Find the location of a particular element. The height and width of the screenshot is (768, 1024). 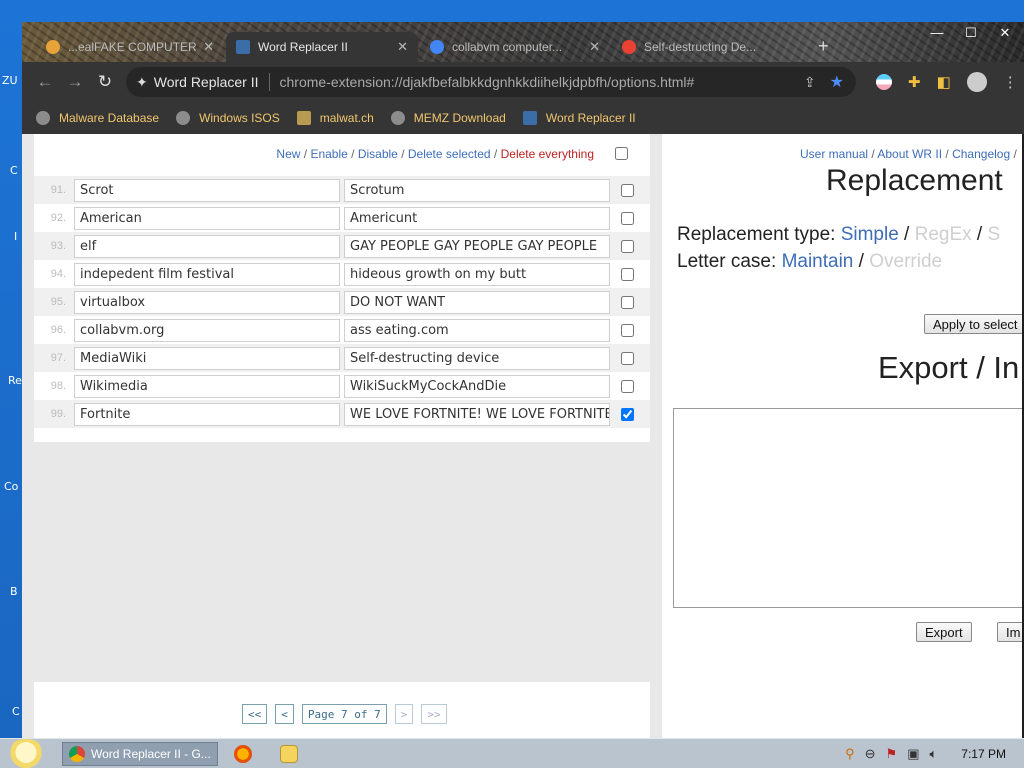

table-row: 92. American Americunt is located at coordinates (342, 218).